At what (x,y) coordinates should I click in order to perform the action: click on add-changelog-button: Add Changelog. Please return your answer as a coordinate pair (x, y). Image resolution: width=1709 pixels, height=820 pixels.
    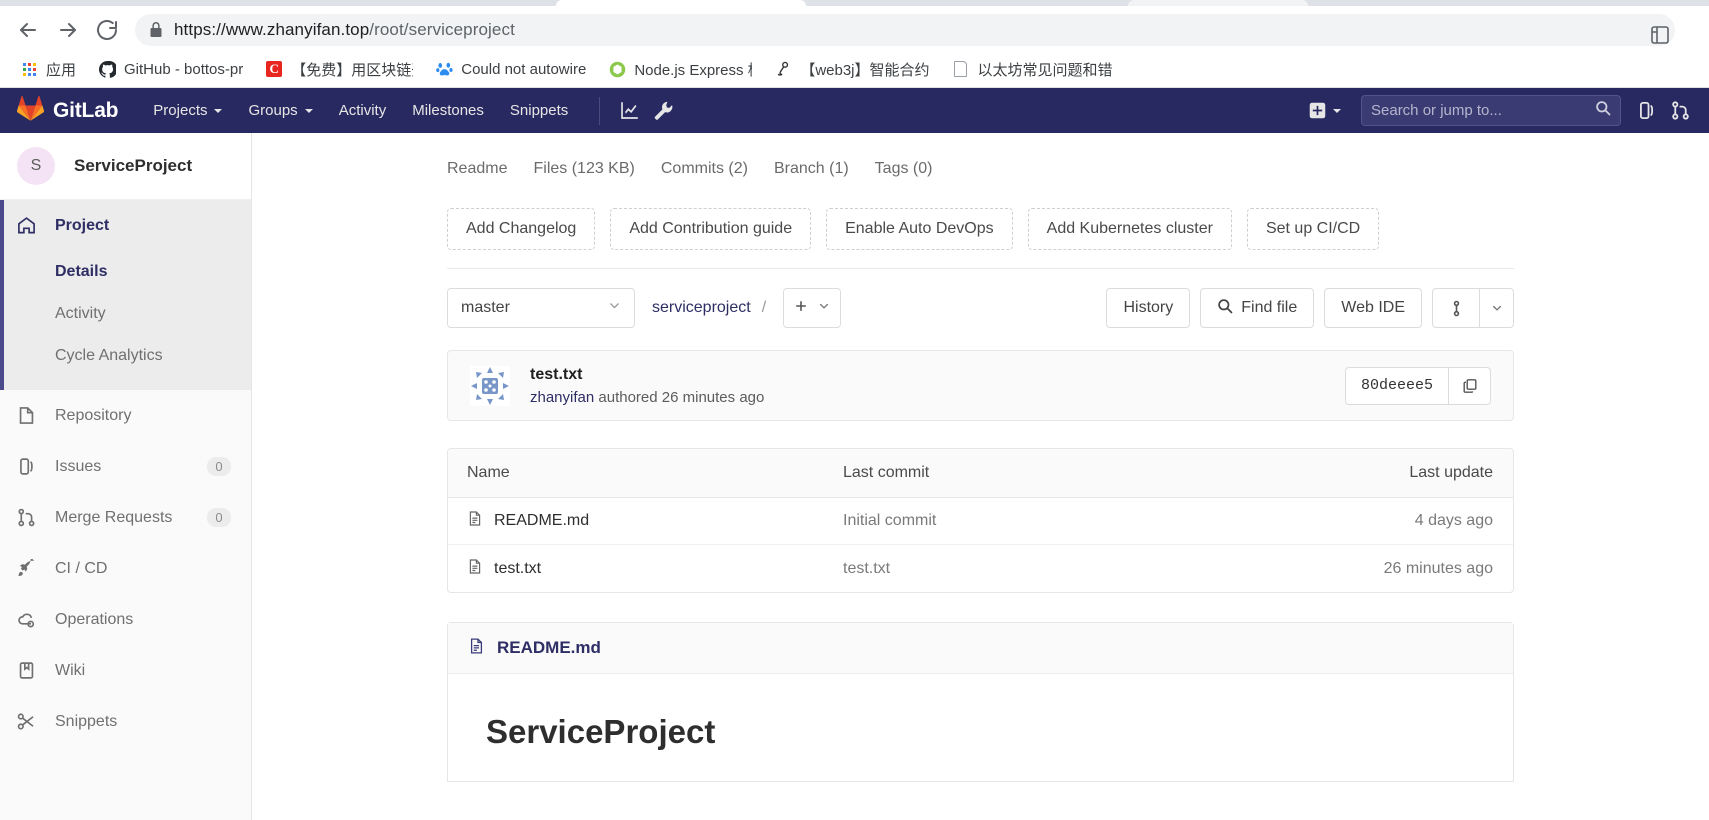
    Looking at the image, I should click on (521, 229).